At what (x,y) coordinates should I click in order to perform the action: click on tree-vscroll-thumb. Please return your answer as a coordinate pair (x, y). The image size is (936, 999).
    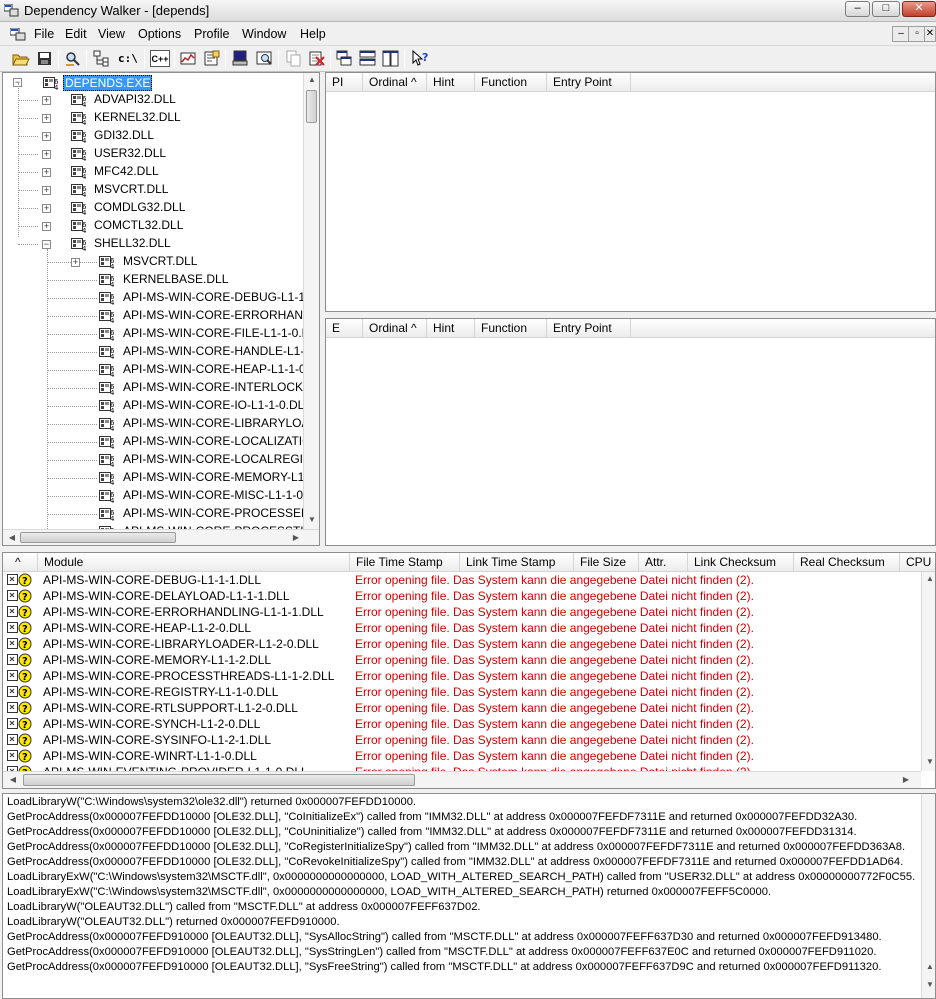
    Looking at the image, I should click on (311, 106).